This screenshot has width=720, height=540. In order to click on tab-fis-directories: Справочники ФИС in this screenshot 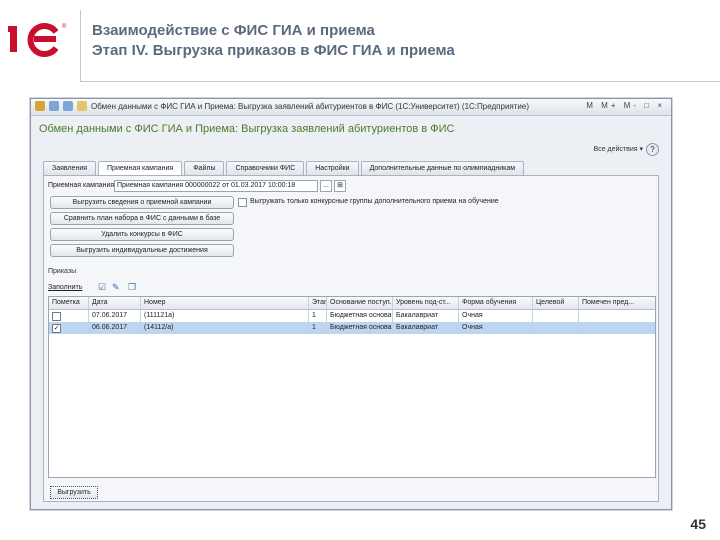, I will do `click(265, 168)`.